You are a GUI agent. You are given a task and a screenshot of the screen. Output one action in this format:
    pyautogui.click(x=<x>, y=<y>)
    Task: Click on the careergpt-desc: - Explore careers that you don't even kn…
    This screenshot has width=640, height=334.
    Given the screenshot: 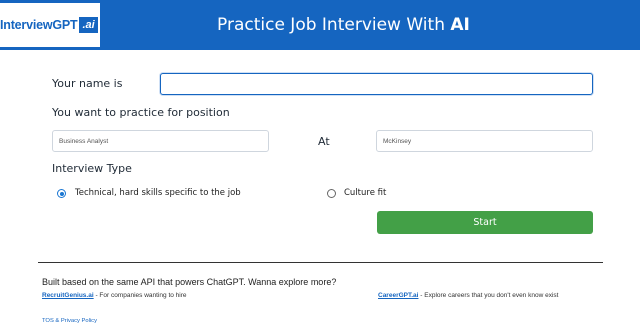 What is the action you would take?
    pyautogui.click(x=488, y=295)
    